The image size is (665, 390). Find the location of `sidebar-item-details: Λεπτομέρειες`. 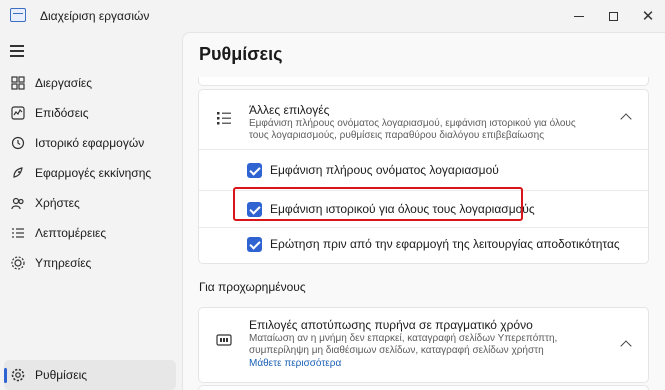

sidebar-item-details: Λεπτομέρειες is located at coordinates (90, 233).